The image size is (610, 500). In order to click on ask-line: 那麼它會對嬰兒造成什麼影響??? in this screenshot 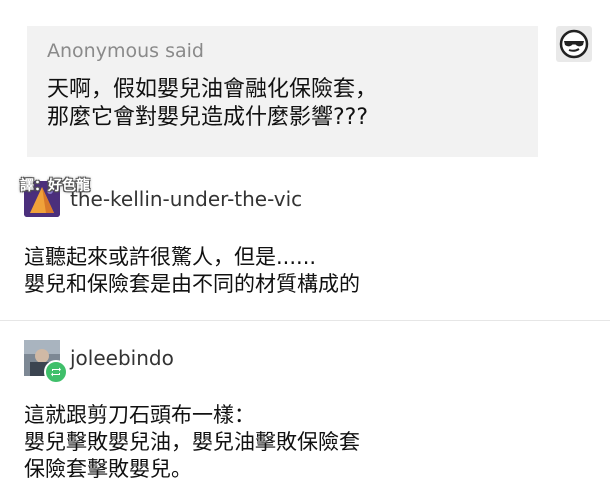, I will do `click(208, 117)`.